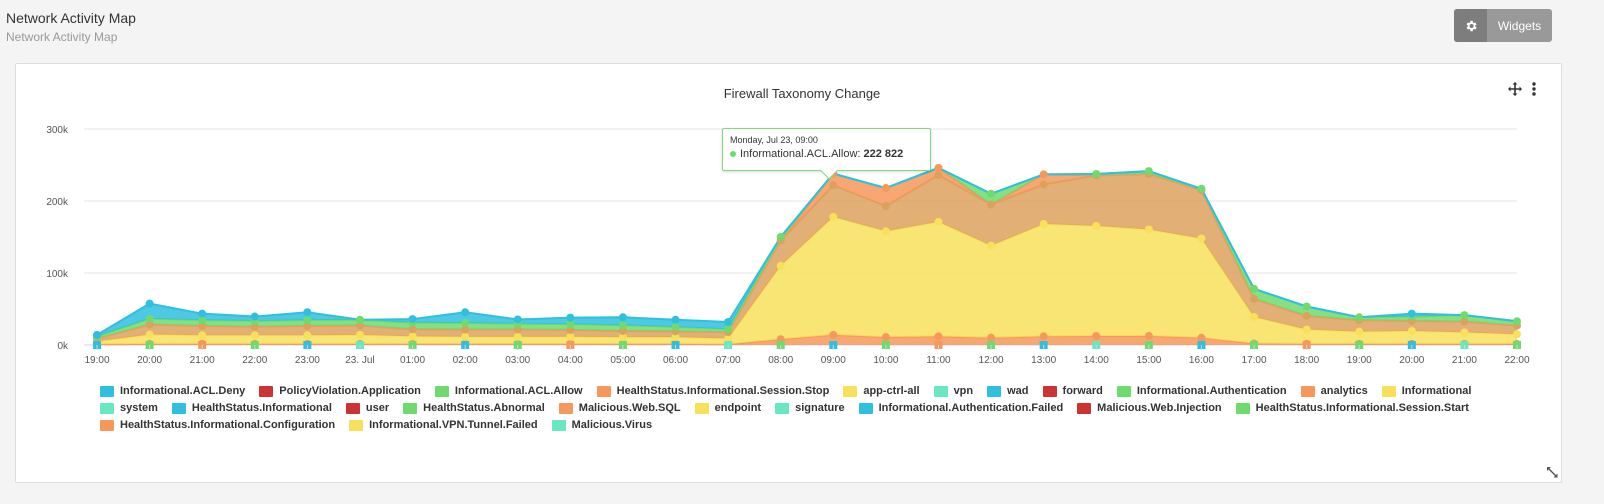 The height and width of the screenshot is (504, 1604). Describe the element at coordinates (881, 391) in the screenshot. I see `legend-item: app-ctrl-all` at that location.